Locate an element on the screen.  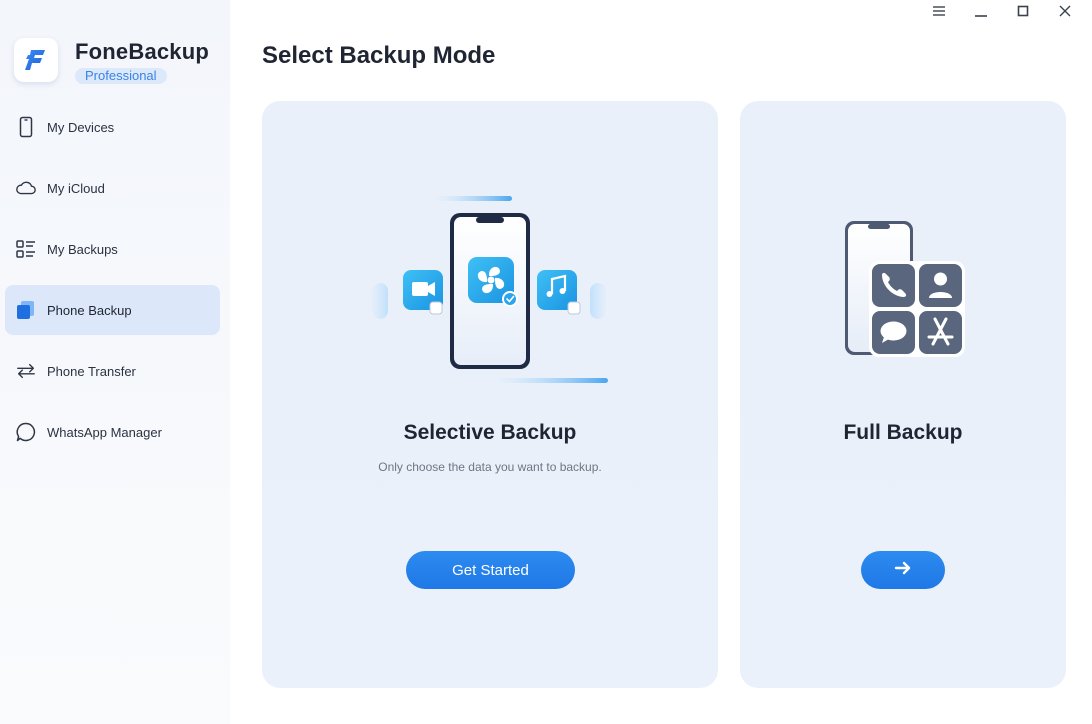
full-backup-next-button is located at coordinates (903, 570).